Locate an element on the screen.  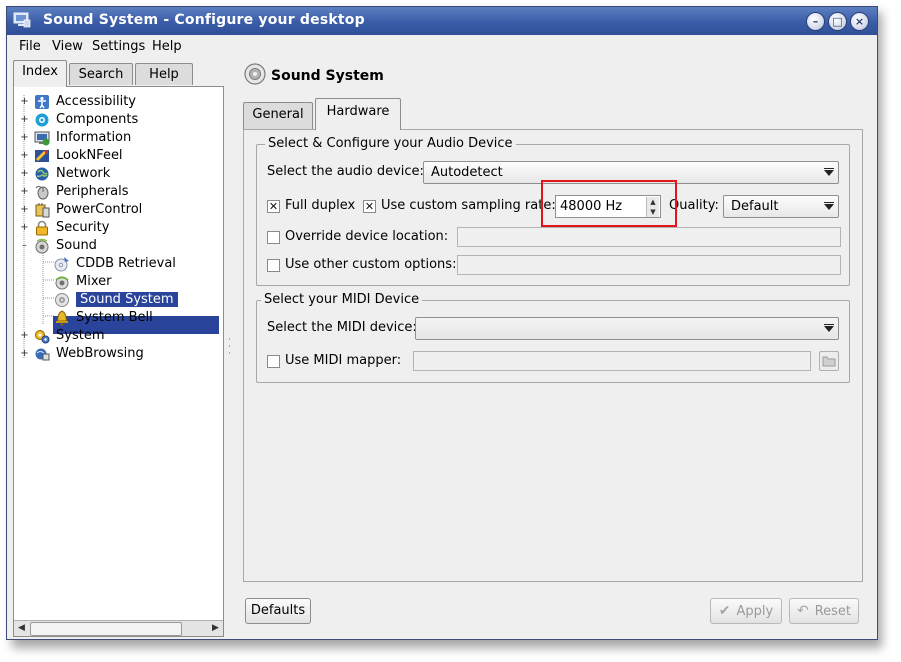
menu-bar: File View Settings Help is located at coordinates (442, 47).